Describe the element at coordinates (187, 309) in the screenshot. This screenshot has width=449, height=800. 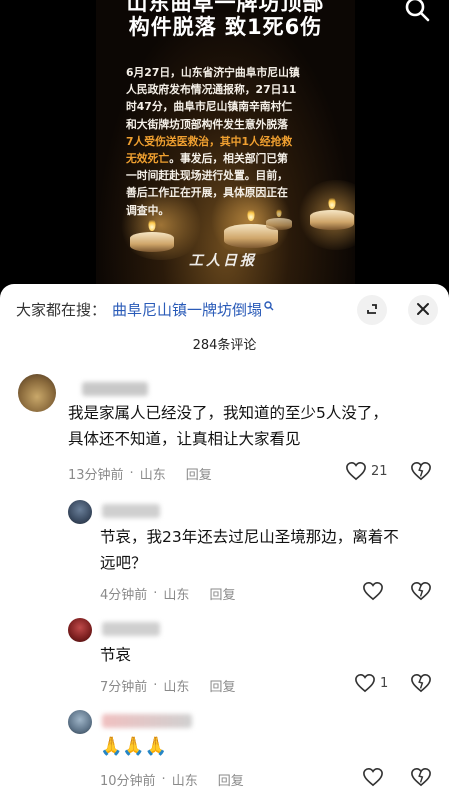
I see `trending-search-term: 曲阜尼山镇一牌坊倒塌` at that location.